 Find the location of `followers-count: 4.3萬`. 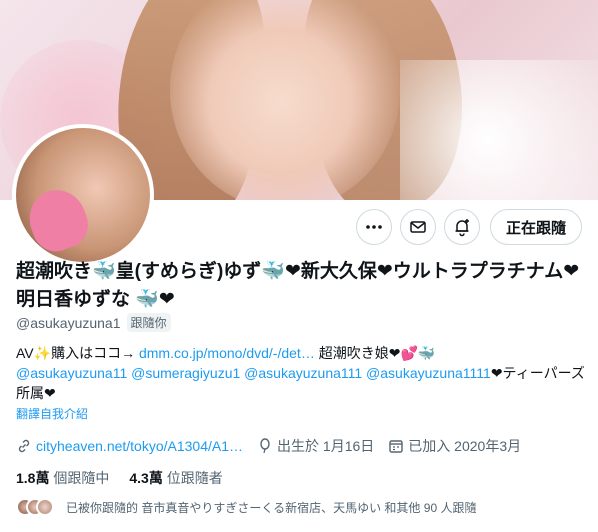

followers-count: 4.3萬 is located at coordinates (146, 478).